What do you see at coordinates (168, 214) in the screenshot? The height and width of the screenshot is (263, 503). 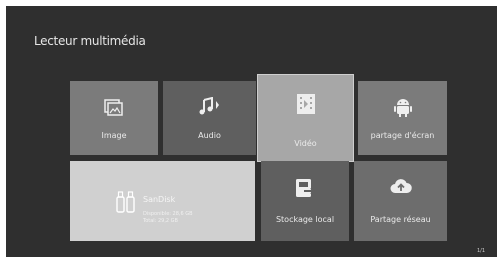 I see `drive-available: Disponible: 28,6 GB` at bounding box center [168, 214].